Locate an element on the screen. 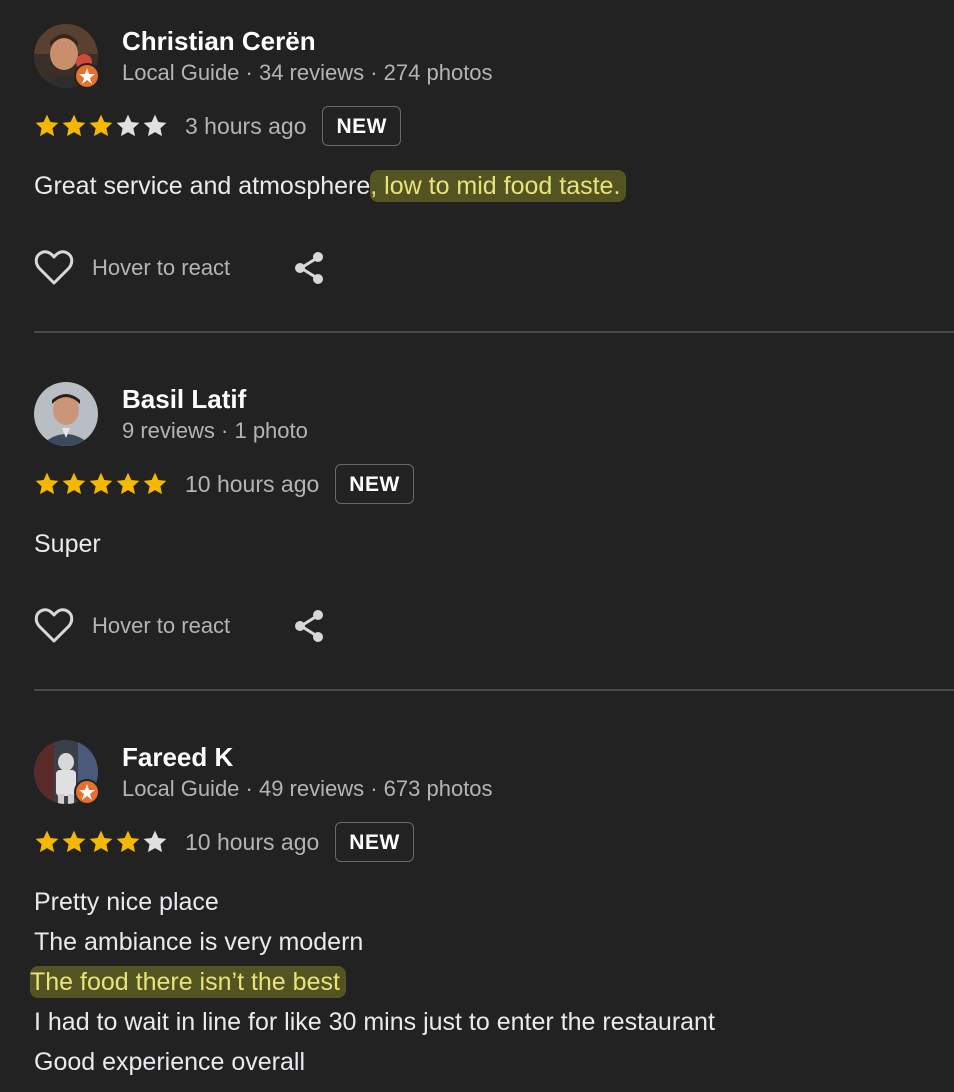 This screenshot has height=1092, width=954. review-text: Super is located at coordinates (67, 544).